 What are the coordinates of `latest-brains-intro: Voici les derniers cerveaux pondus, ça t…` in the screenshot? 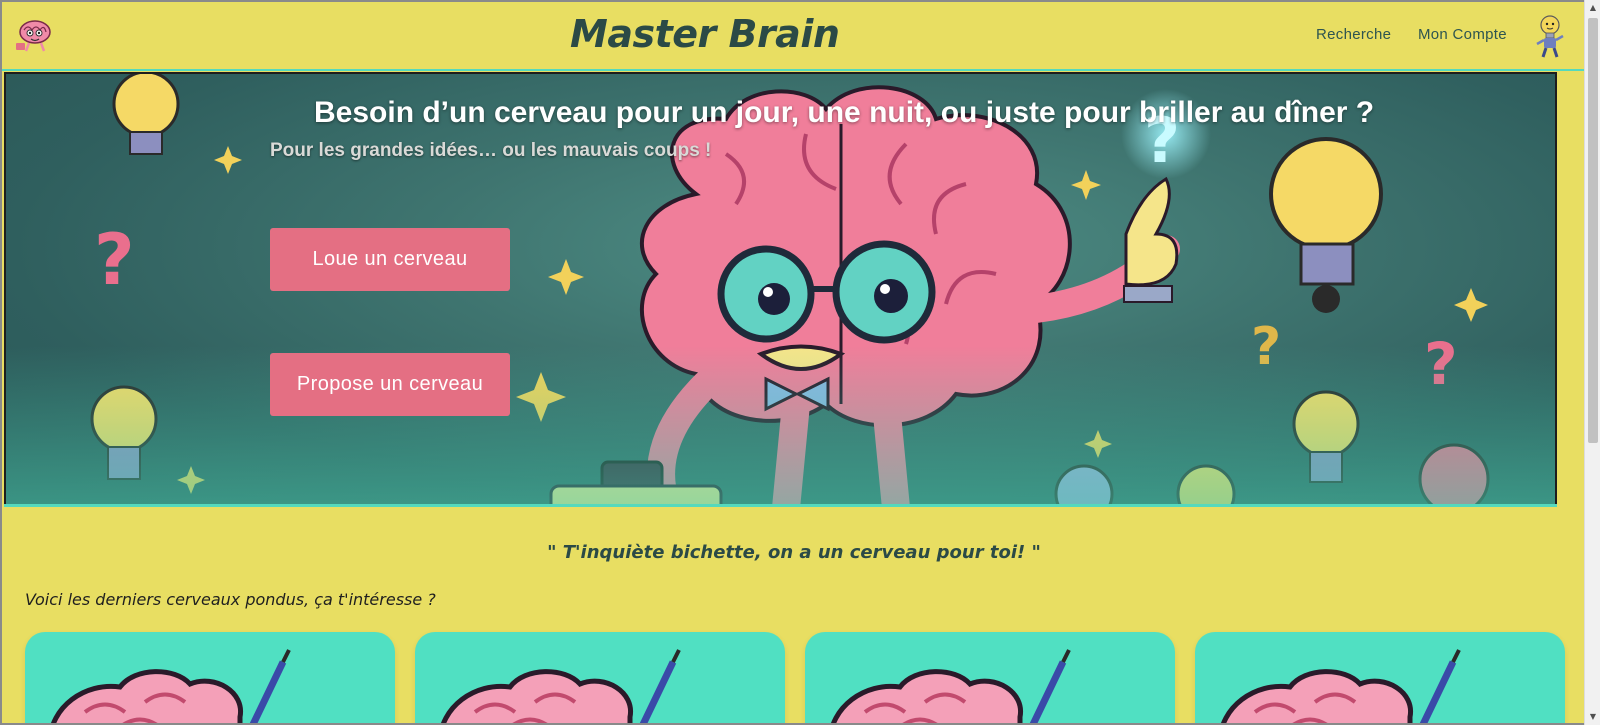 It's located at (230, 599).